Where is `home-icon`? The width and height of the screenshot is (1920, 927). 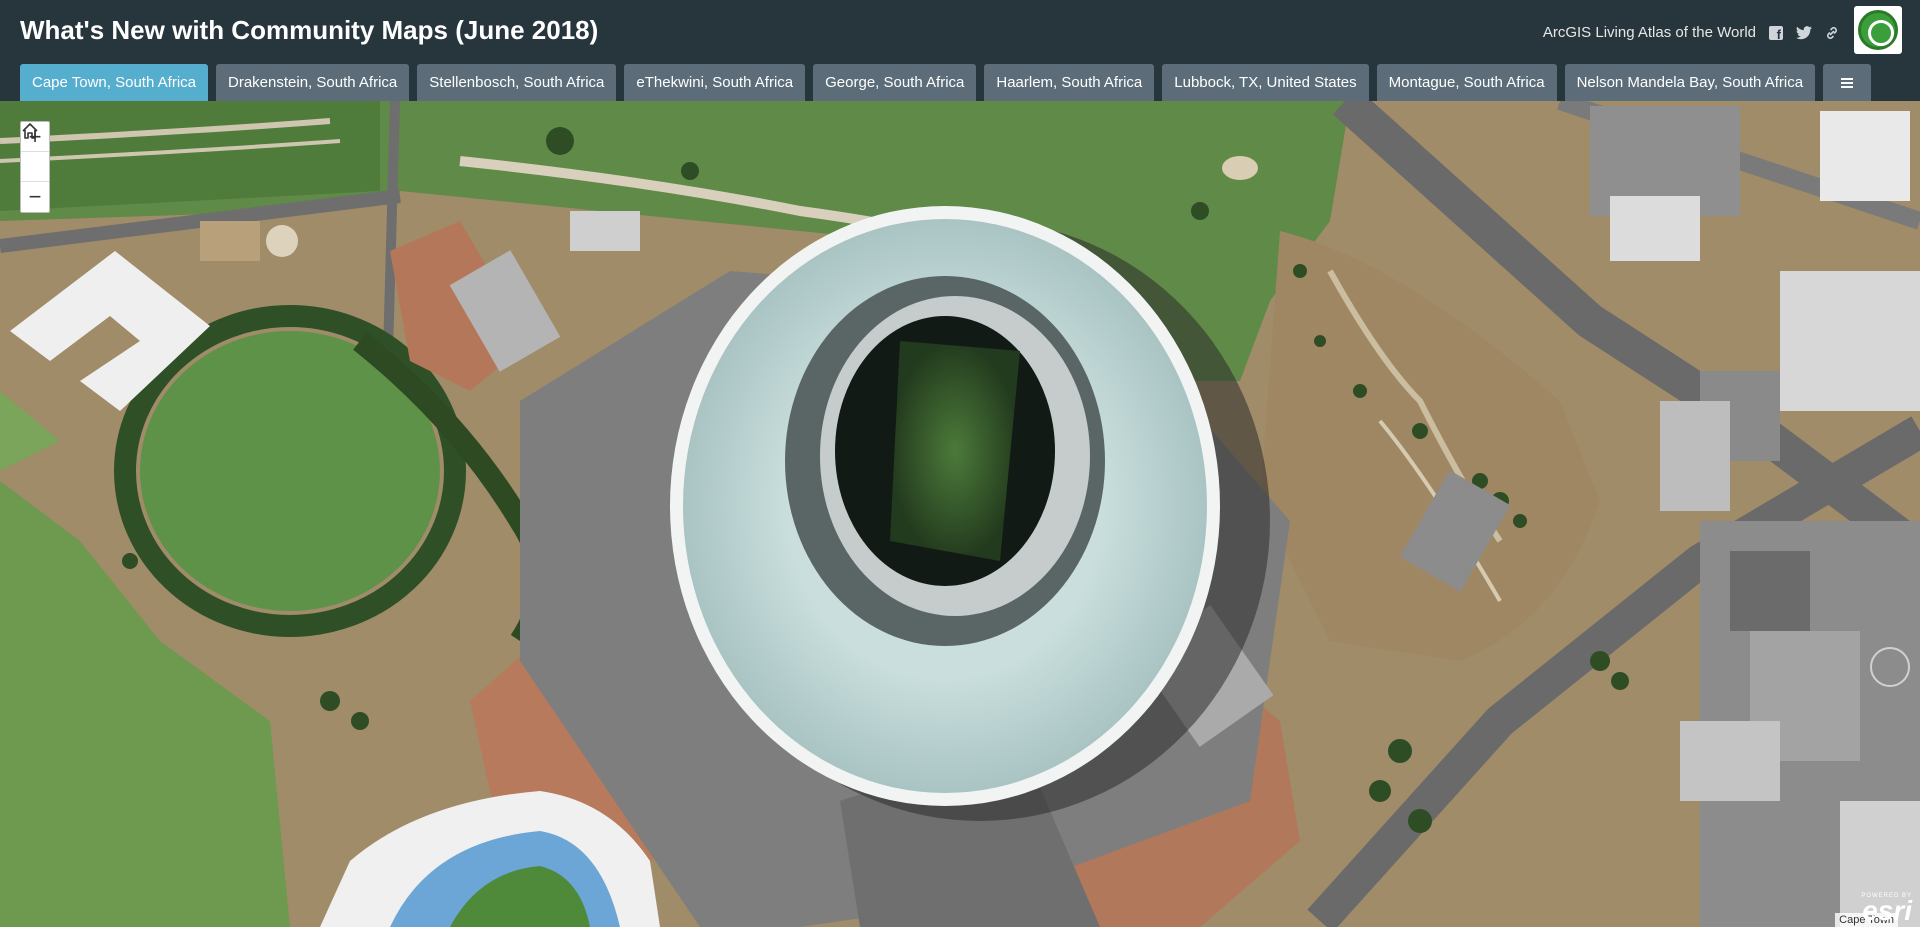
home-icon is located at coordinates (30, 131).